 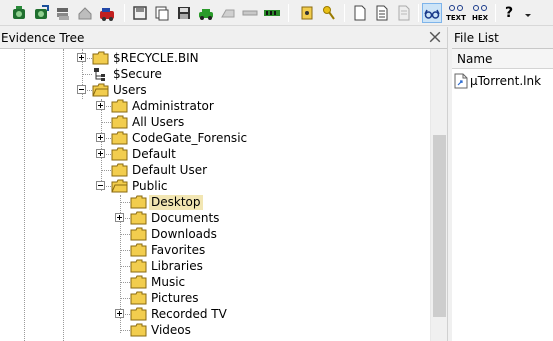 I want to click on list-item: µTorrent.lnk, so click(x=497, y=80).